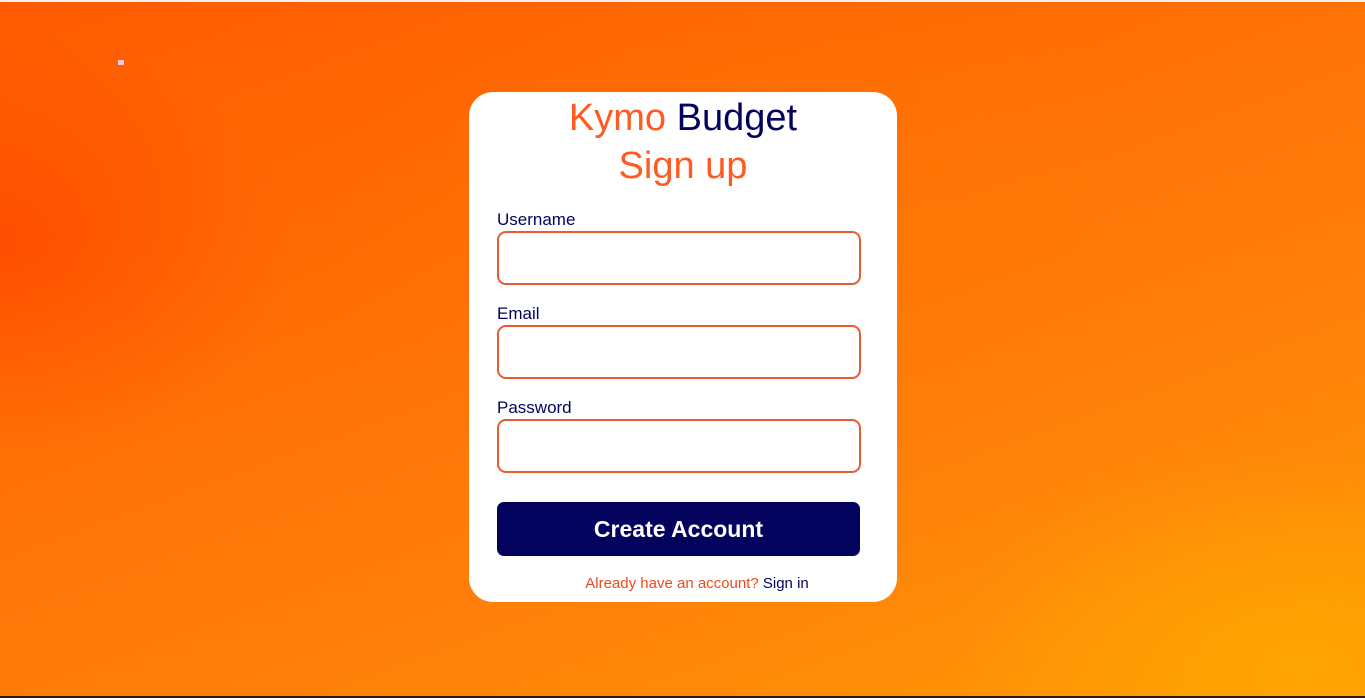 This screenshot has width=1365, height=698. What do you see at coordinates (518, 313) in the screenshot?
I see `email-label: Email` at bounding box center [518, 313].